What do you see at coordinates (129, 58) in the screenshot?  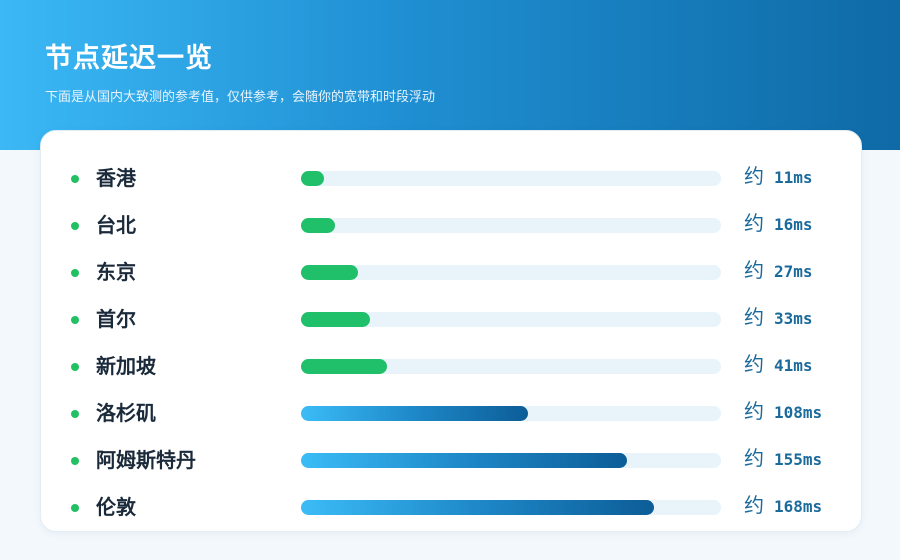 I see `page-title: 节点延迟一览` at bounding box center [129, 58].